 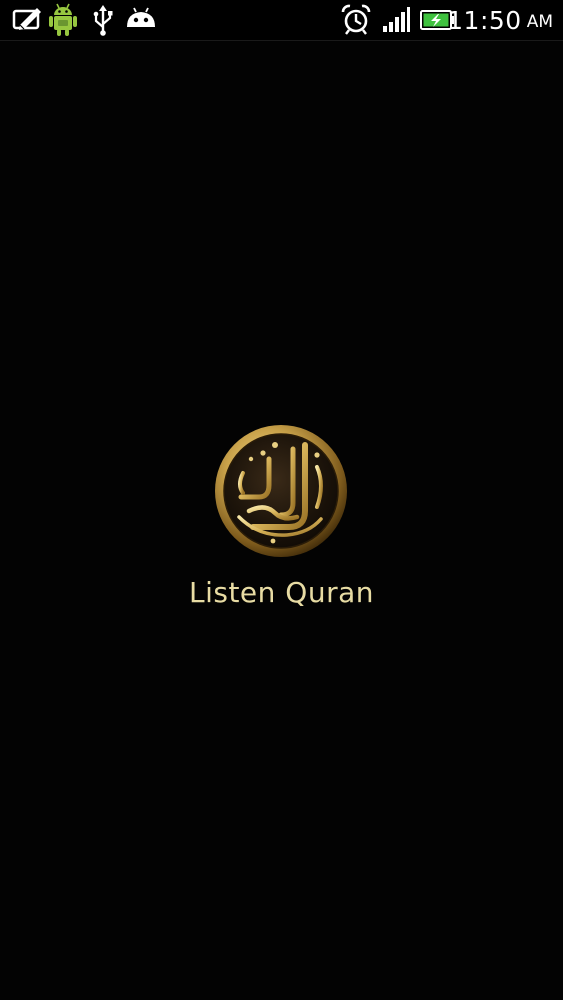 What do you see at coordinates (281, 491) in the screenshot?
I see `quran-calligraphy-emblem-icon` at bounding box center [281, 491].